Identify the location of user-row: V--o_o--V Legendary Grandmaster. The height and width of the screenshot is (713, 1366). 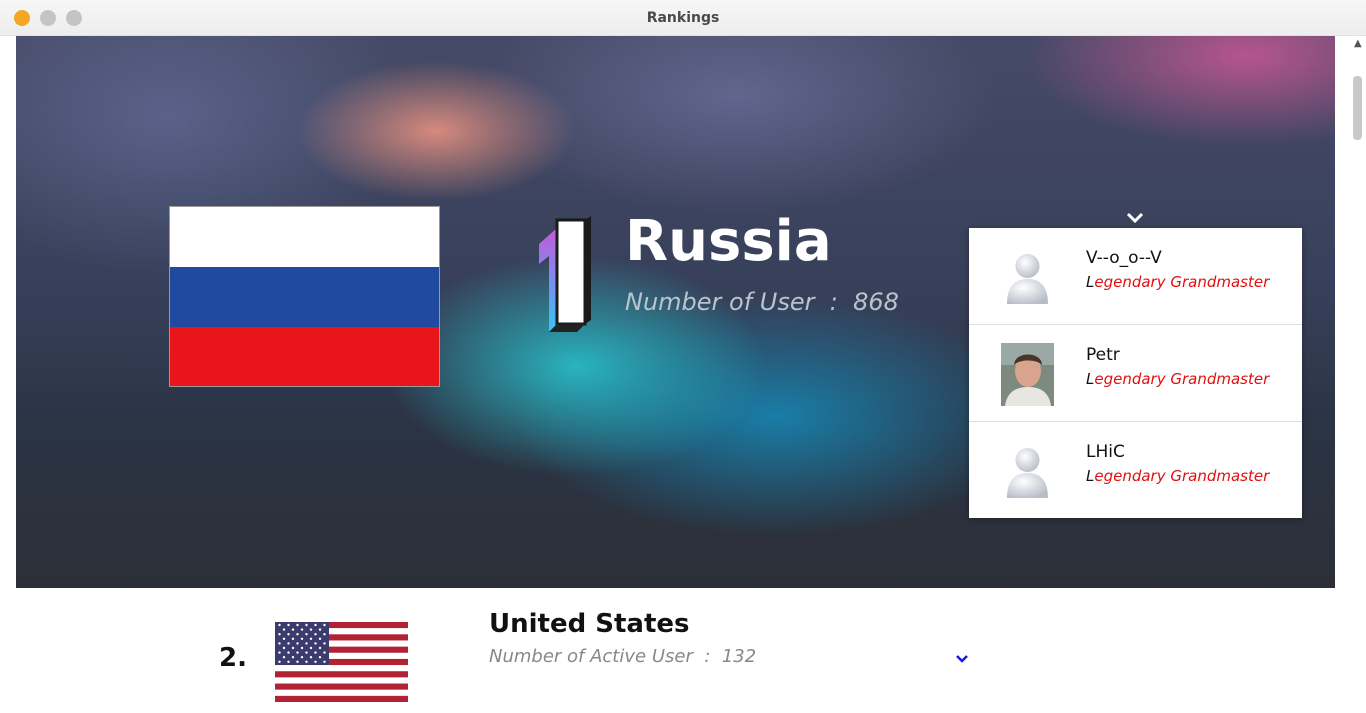
(1135, 276).